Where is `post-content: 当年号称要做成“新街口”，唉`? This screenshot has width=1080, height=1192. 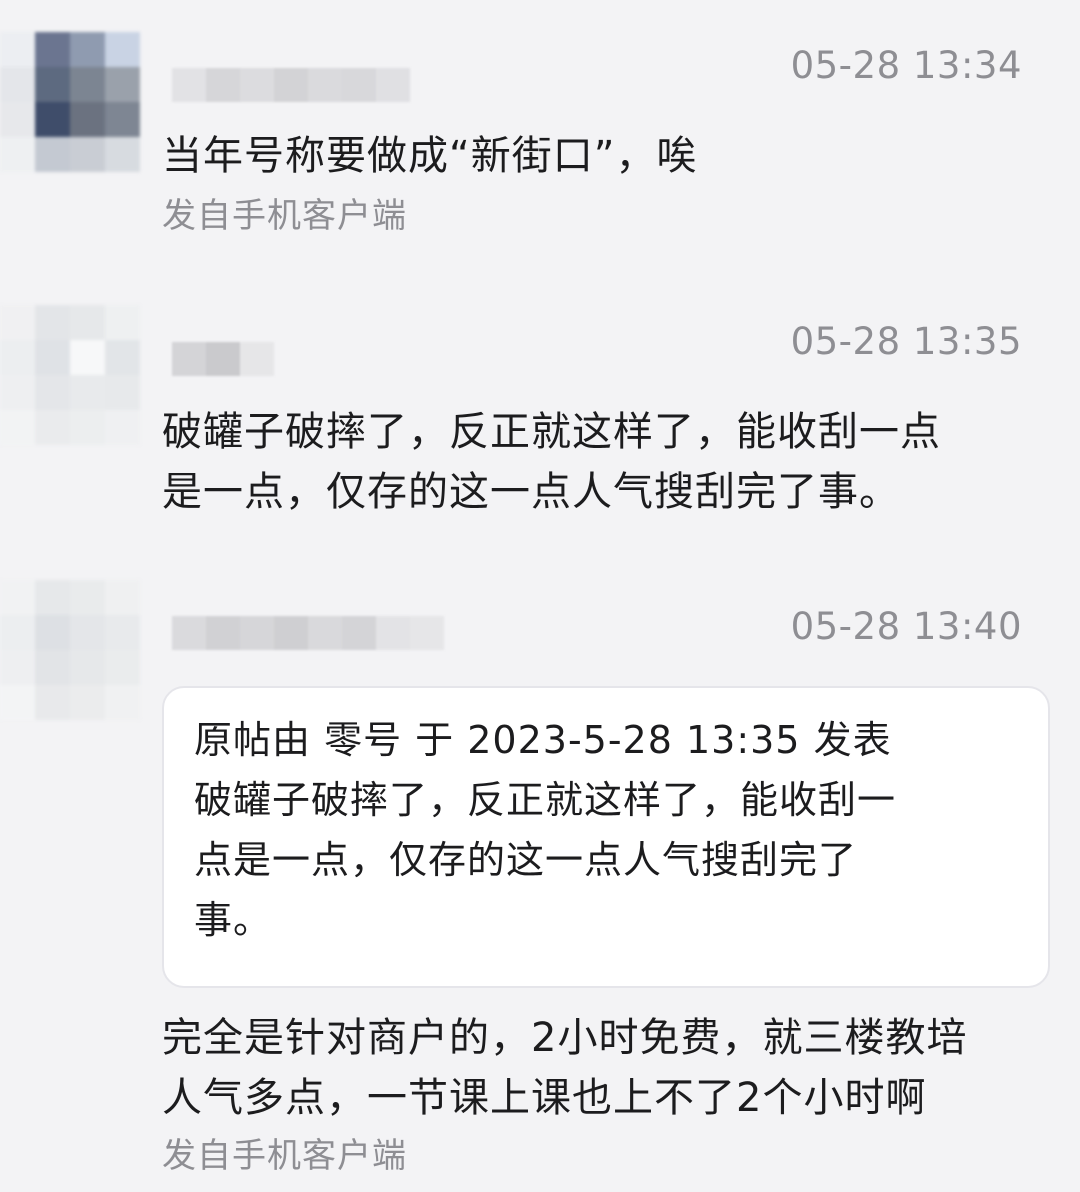 post-content: 当年号称要做成“新街口”，唉 is located at coordinates (607, 156).